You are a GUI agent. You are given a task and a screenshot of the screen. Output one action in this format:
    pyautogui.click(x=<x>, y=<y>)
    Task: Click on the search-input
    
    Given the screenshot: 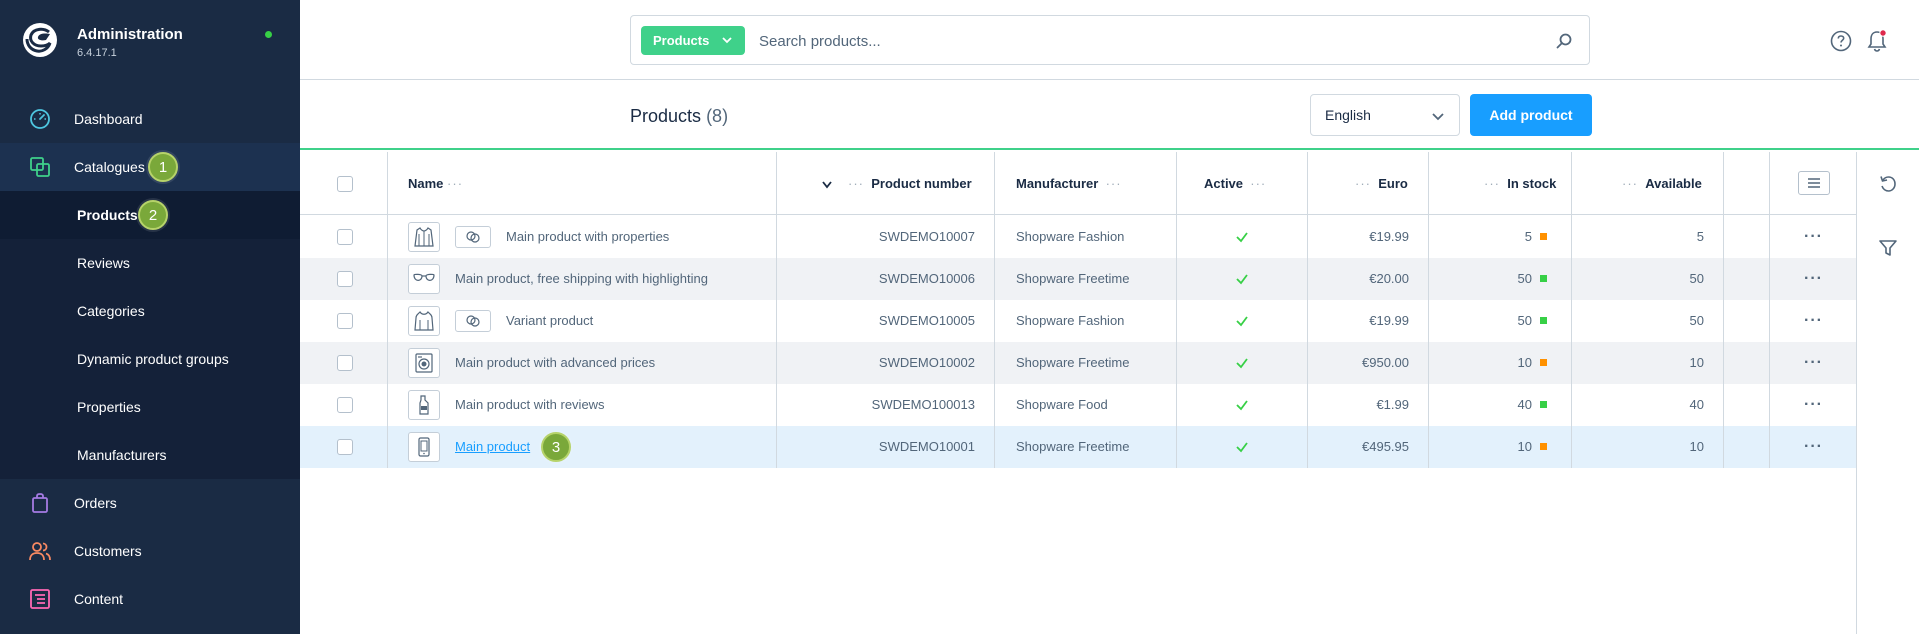 What is the action you would take?
    pyautogui.click(x=1149, y=41)
    